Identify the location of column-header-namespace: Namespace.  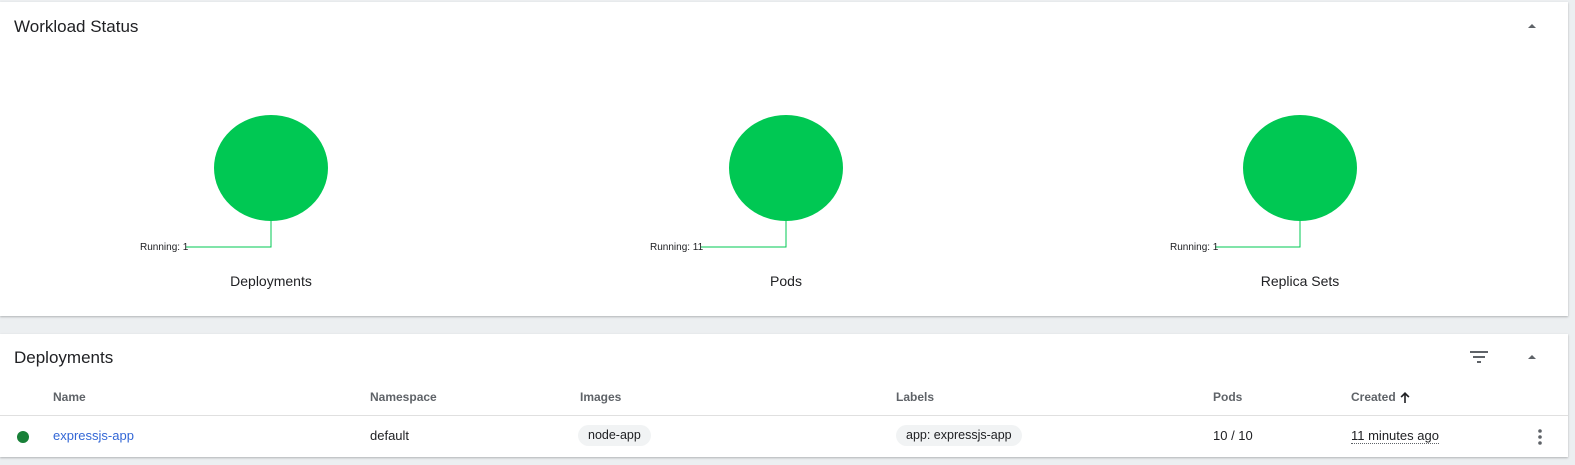
(403, 397).